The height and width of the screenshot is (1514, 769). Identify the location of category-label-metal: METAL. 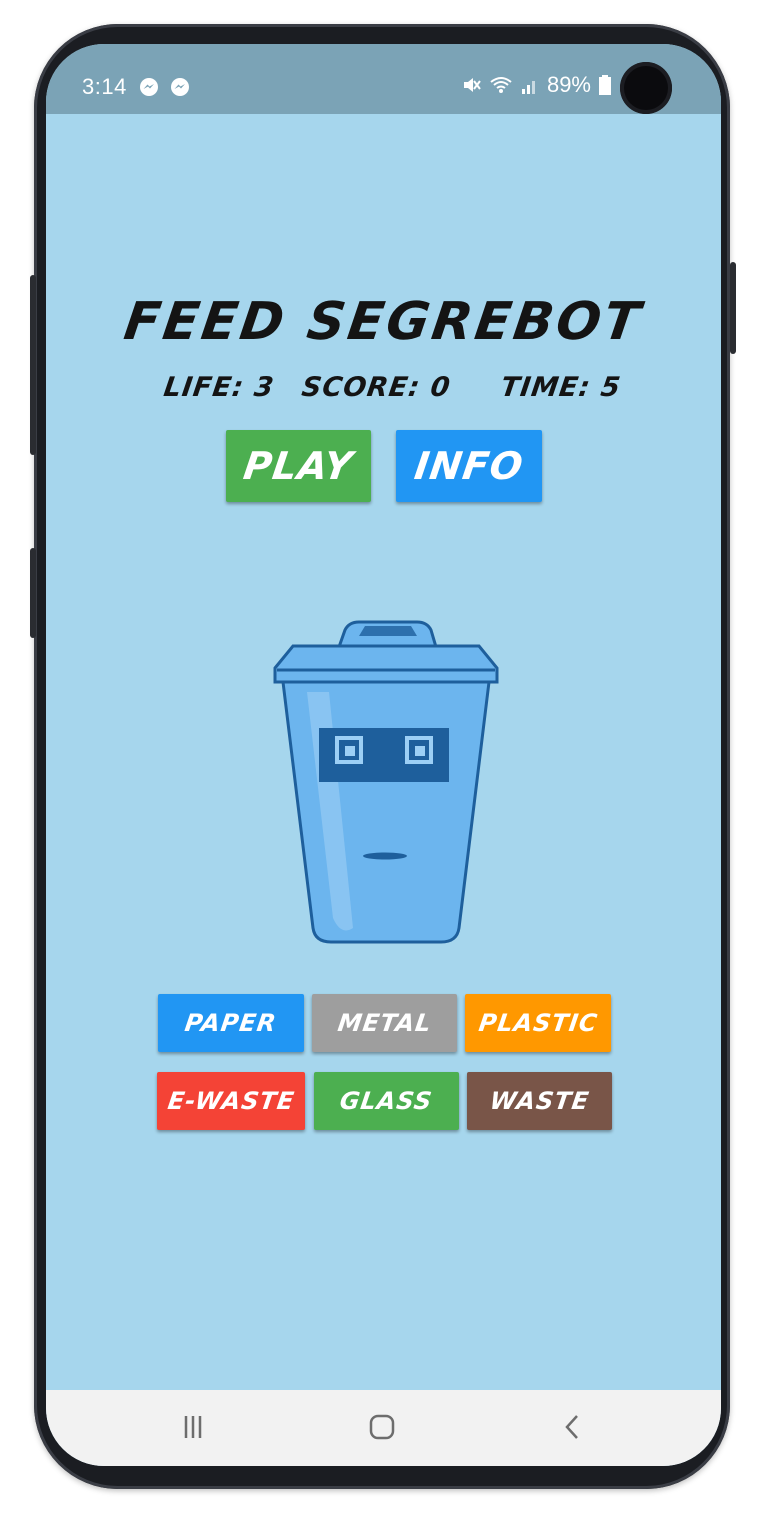
(384, 1023).